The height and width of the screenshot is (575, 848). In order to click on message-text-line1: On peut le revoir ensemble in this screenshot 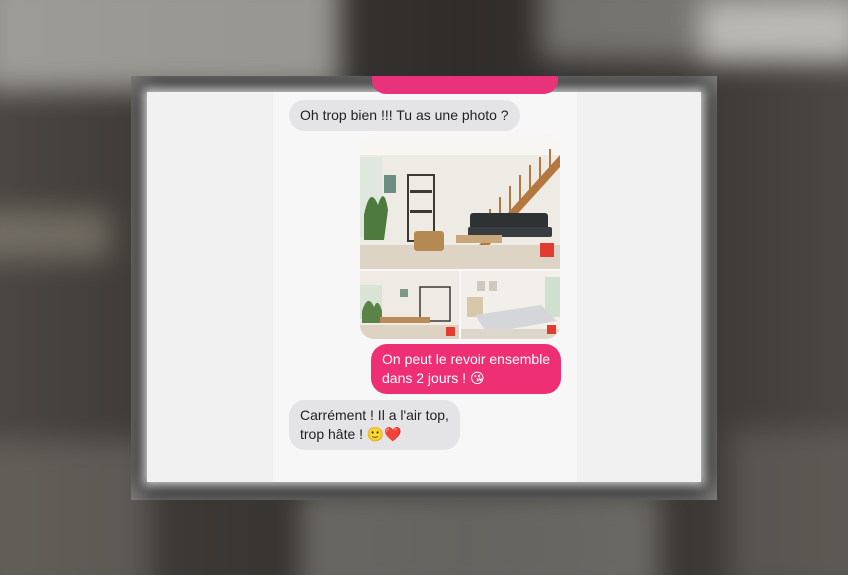, I will do `click(466, 359)`.